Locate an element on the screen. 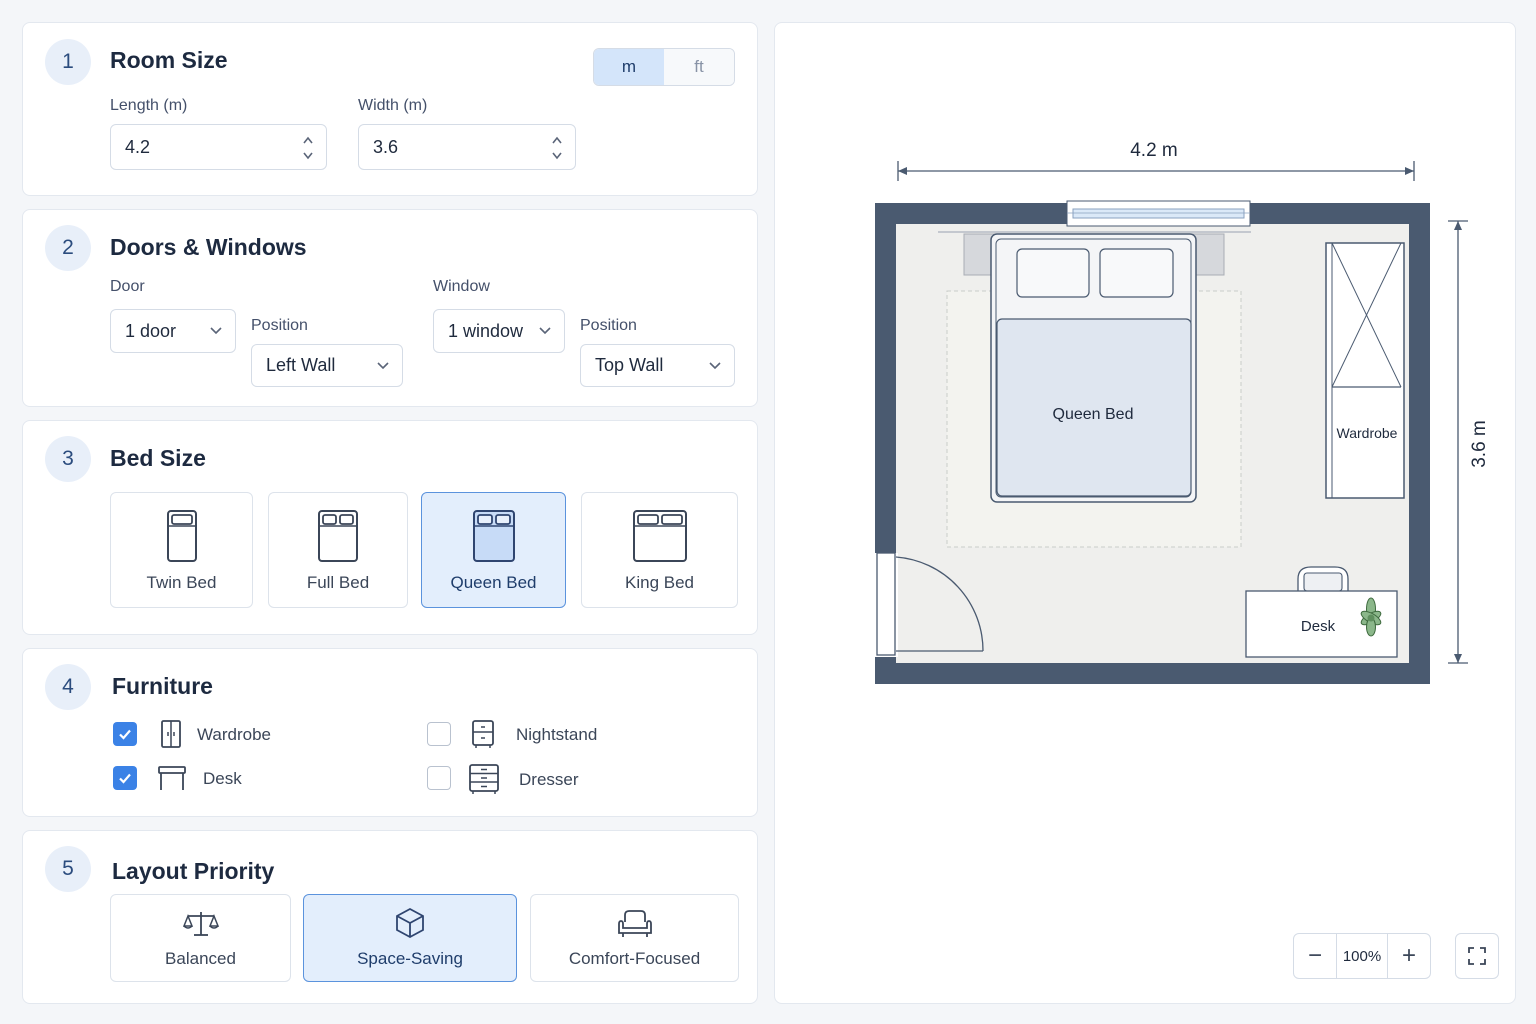 Image resolution: width=1536 pixels, height=1024 pixels. fullscreen-button is located at coordinates (1477, 956).